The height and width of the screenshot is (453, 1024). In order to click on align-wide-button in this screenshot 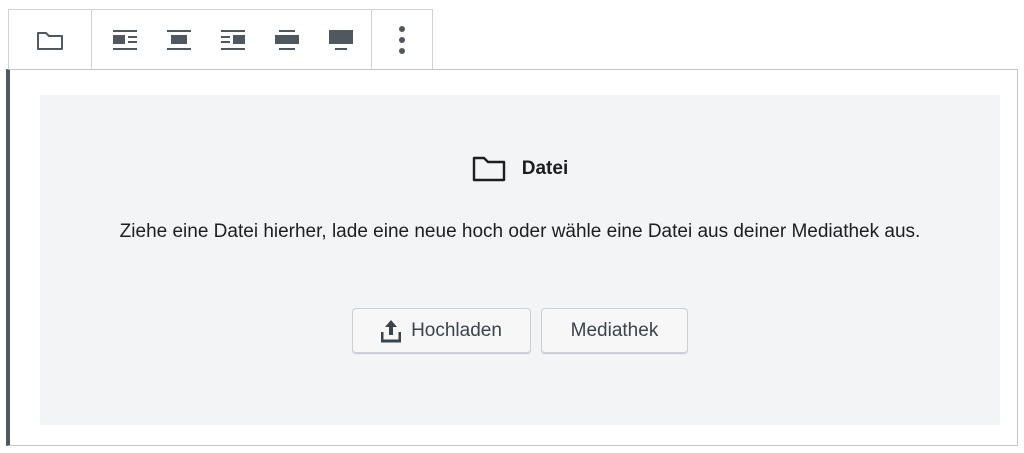, I will do `click(287, 40)`.